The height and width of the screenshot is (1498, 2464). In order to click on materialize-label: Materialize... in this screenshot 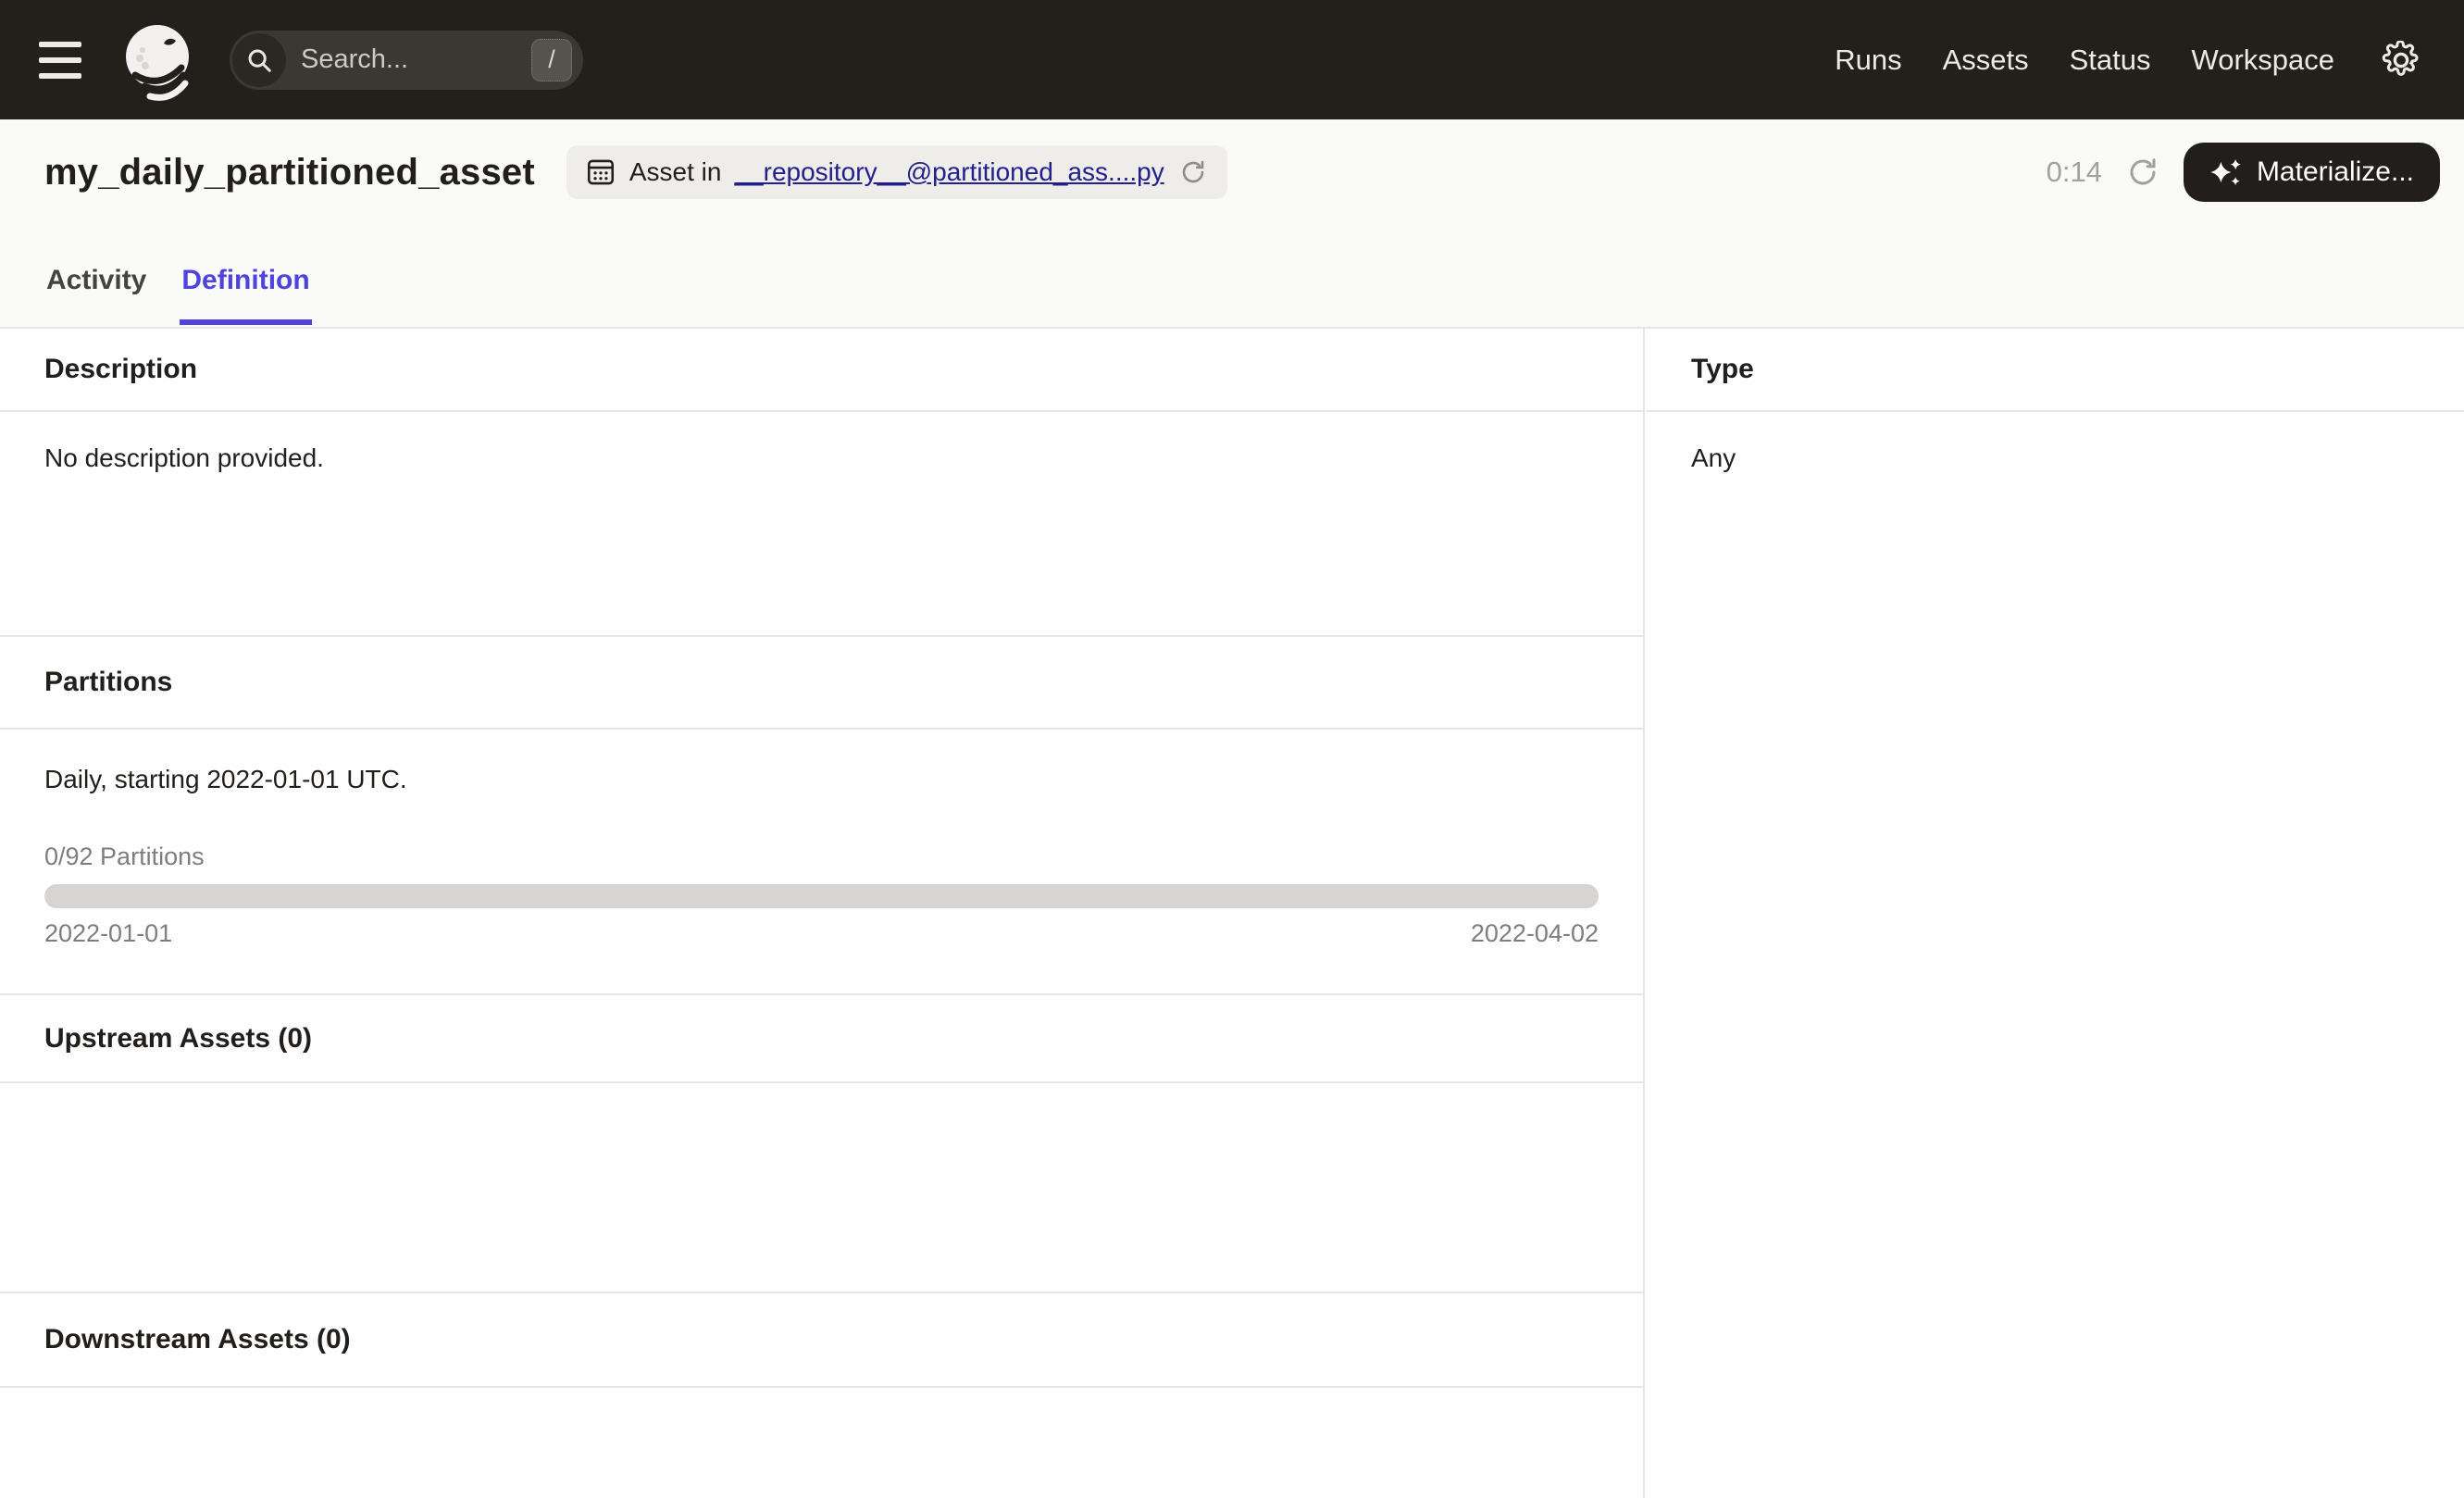, I will do `click(2335, 171)`.